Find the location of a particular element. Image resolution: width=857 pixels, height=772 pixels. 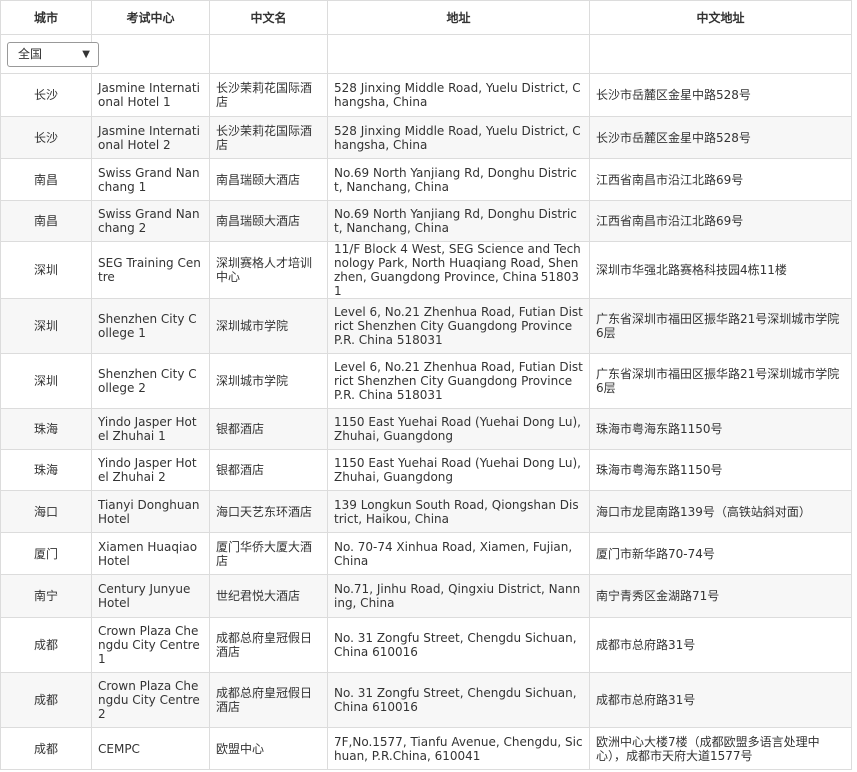

cell-city: 厦门 is located at coordinates (46, 553).